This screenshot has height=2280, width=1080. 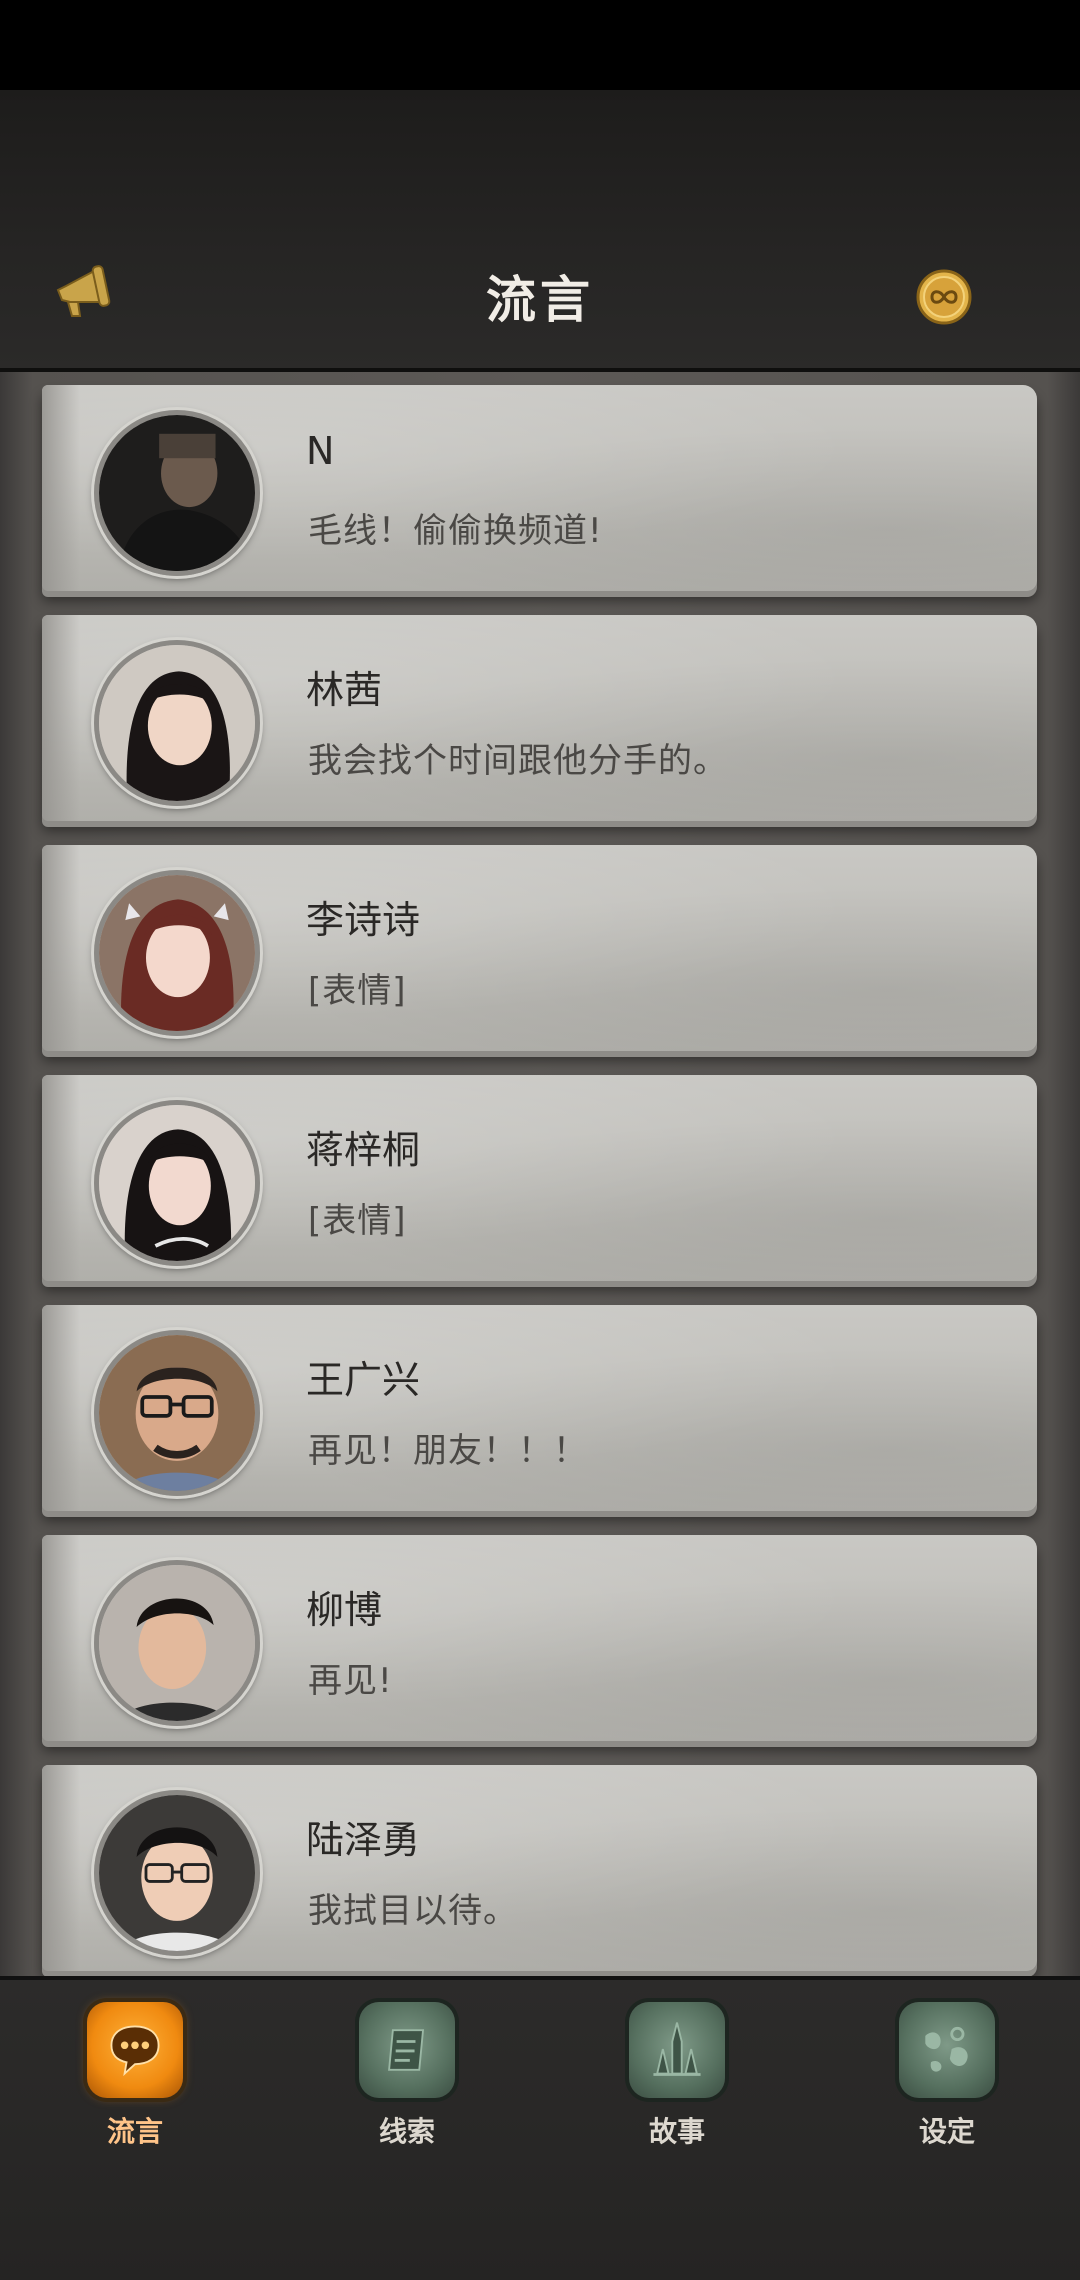 I want to click on bottom-navigation: 流言 线索 故事 设定, so click(x=540, y=2128).